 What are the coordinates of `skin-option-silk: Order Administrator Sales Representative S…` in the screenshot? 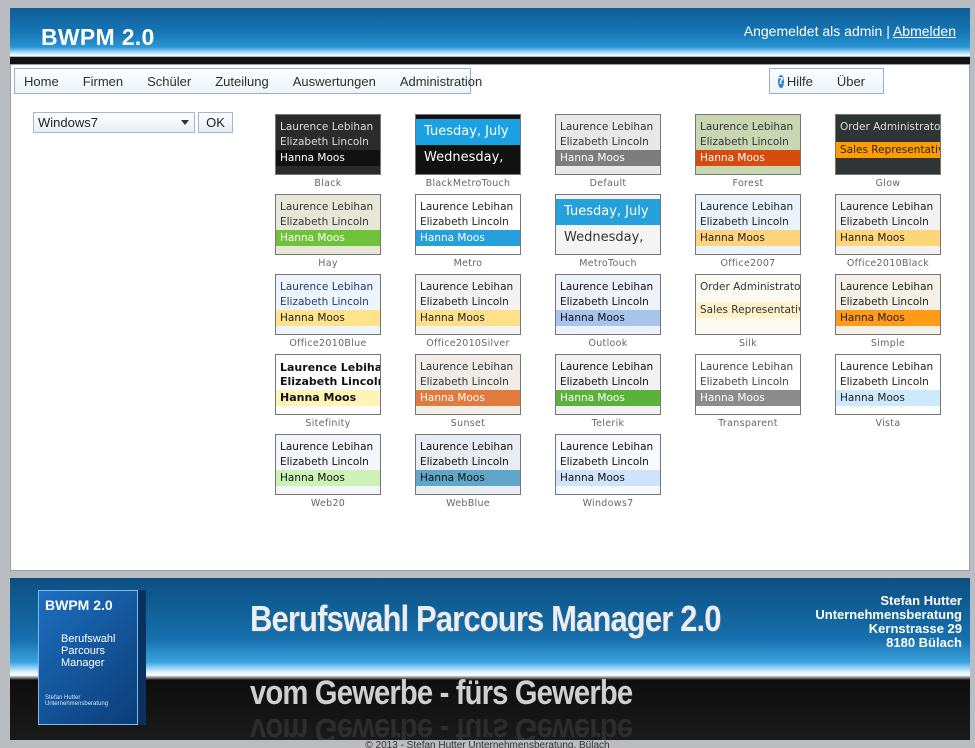 It's located at (748, 311).